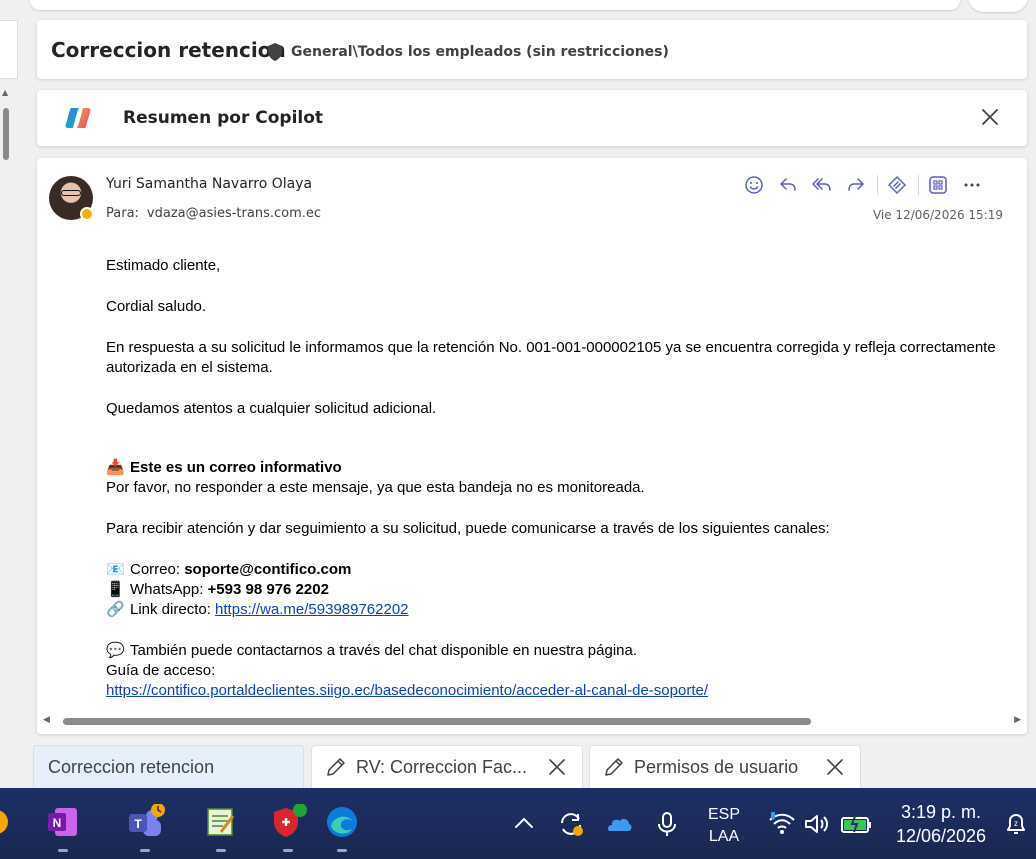  I want to click on tray-wifi, so click(782, 824).